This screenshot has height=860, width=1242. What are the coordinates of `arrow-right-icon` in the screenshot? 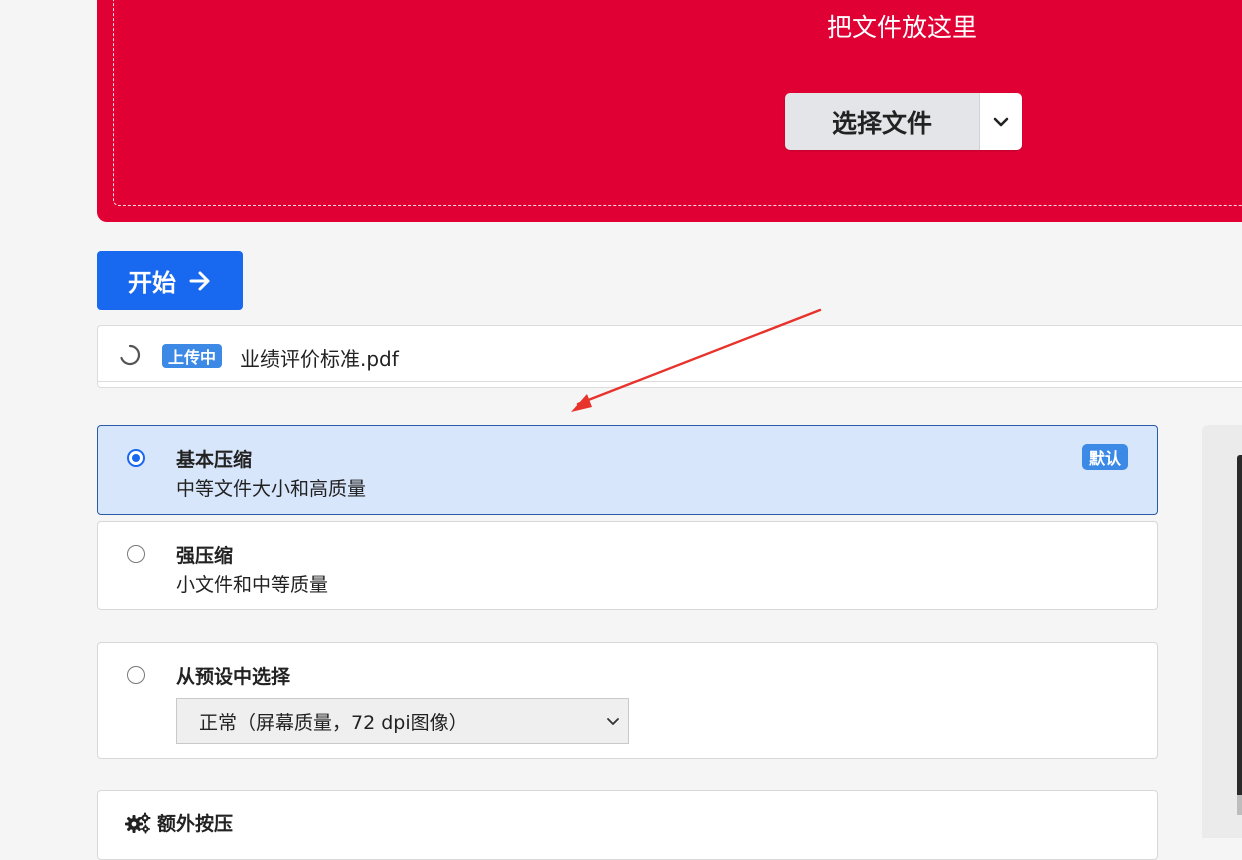 It's located at (199, 280).